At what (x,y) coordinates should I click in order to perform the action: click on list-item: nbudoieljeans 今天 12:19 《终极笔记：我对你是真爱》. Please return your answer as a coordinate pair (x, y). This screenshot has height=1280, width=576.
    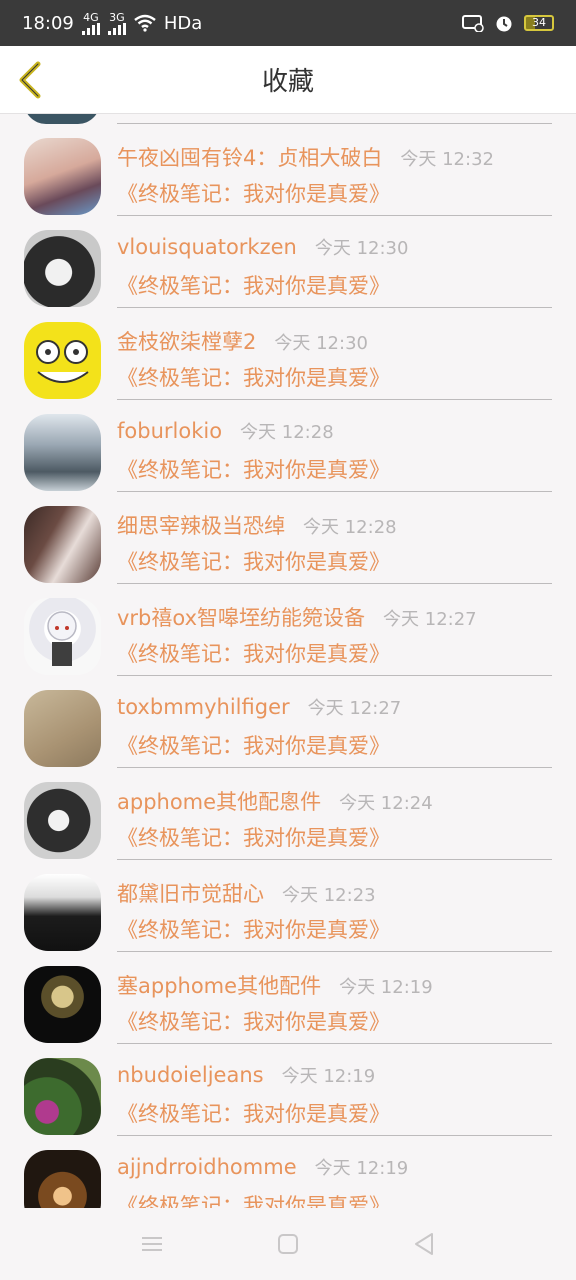
    Looking at the image, I should click on (288, 1085).